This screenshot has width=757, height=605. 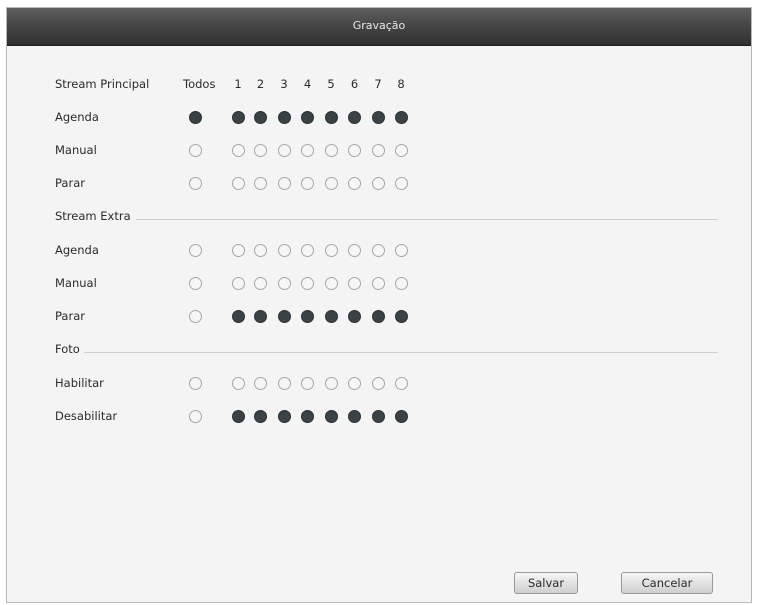 I want to click on foto-habilitar-channel-1-radio, so click(x=238, y=383).